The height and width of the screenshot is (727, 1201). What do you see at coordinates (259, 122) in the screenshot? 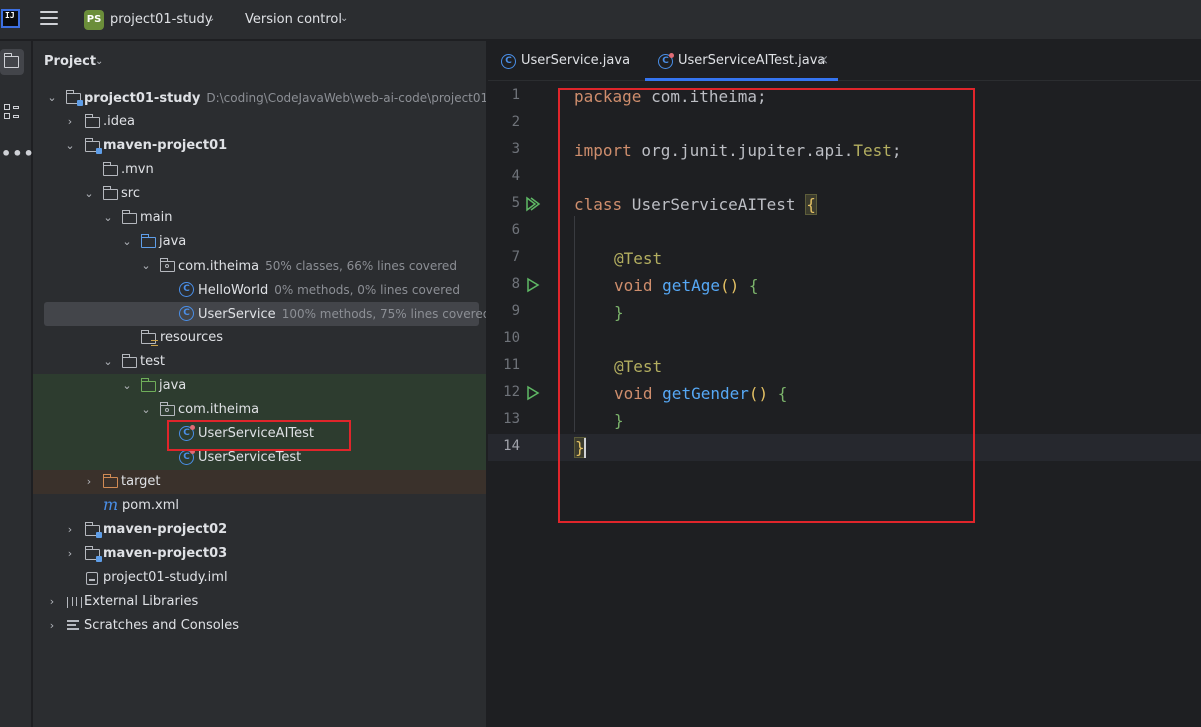
I see `tree-item: › .idea` at bounding box center [259, 122].